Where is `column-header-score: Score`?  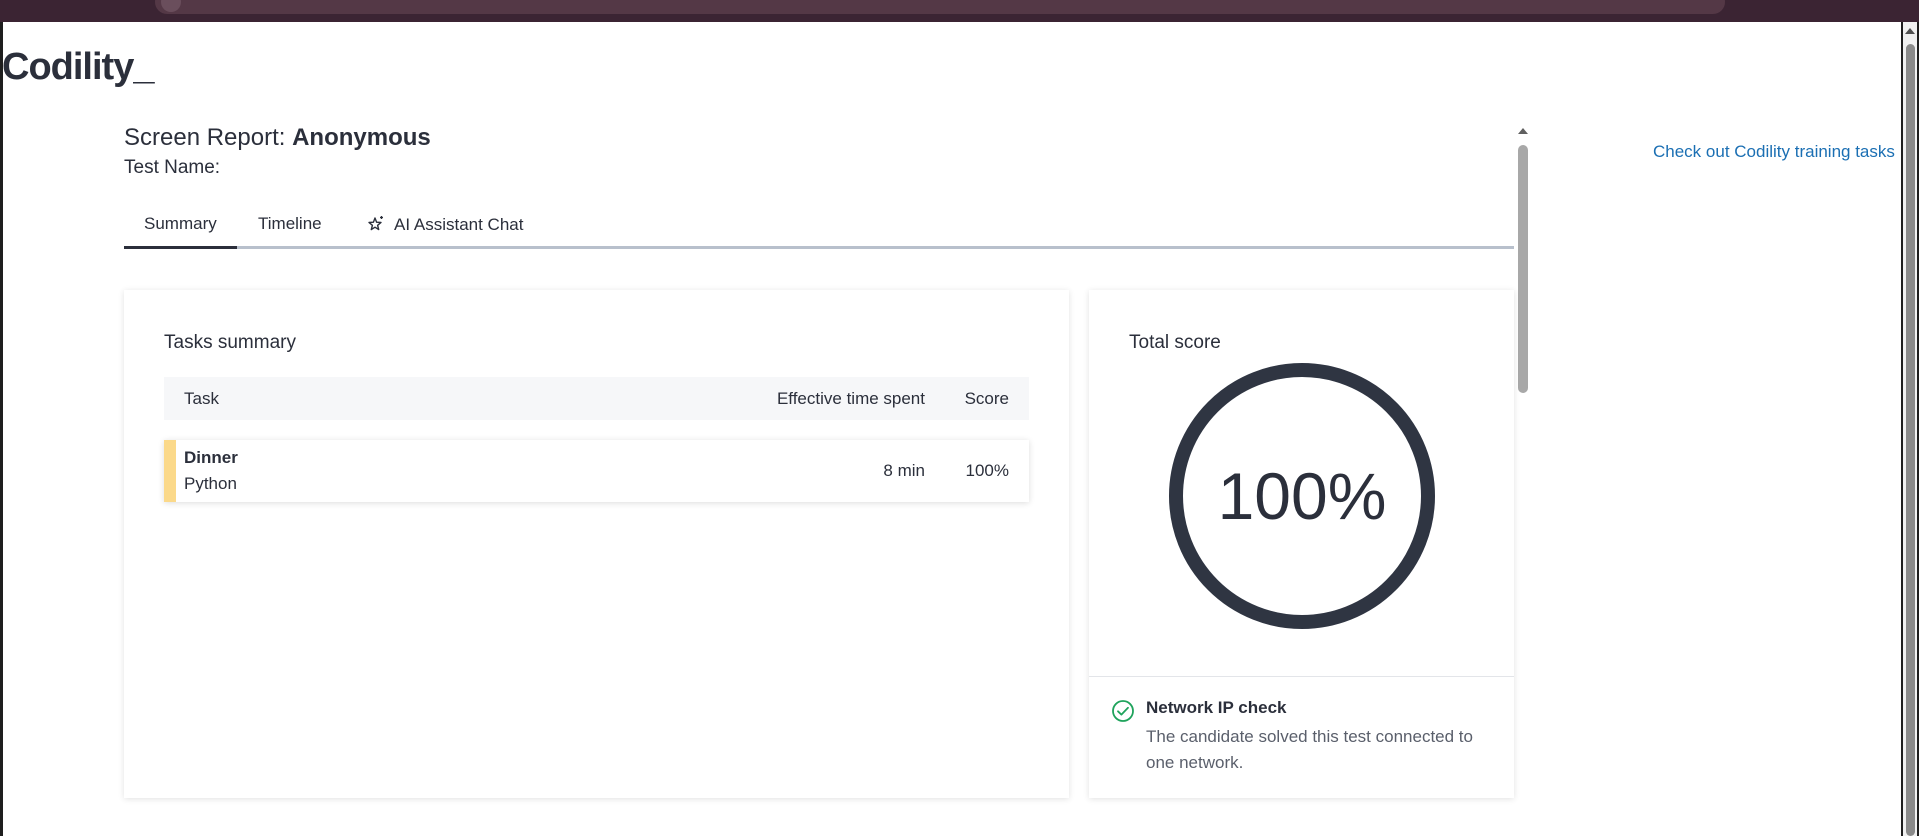 column-header-score: Score is located at coordinates (986, 398).